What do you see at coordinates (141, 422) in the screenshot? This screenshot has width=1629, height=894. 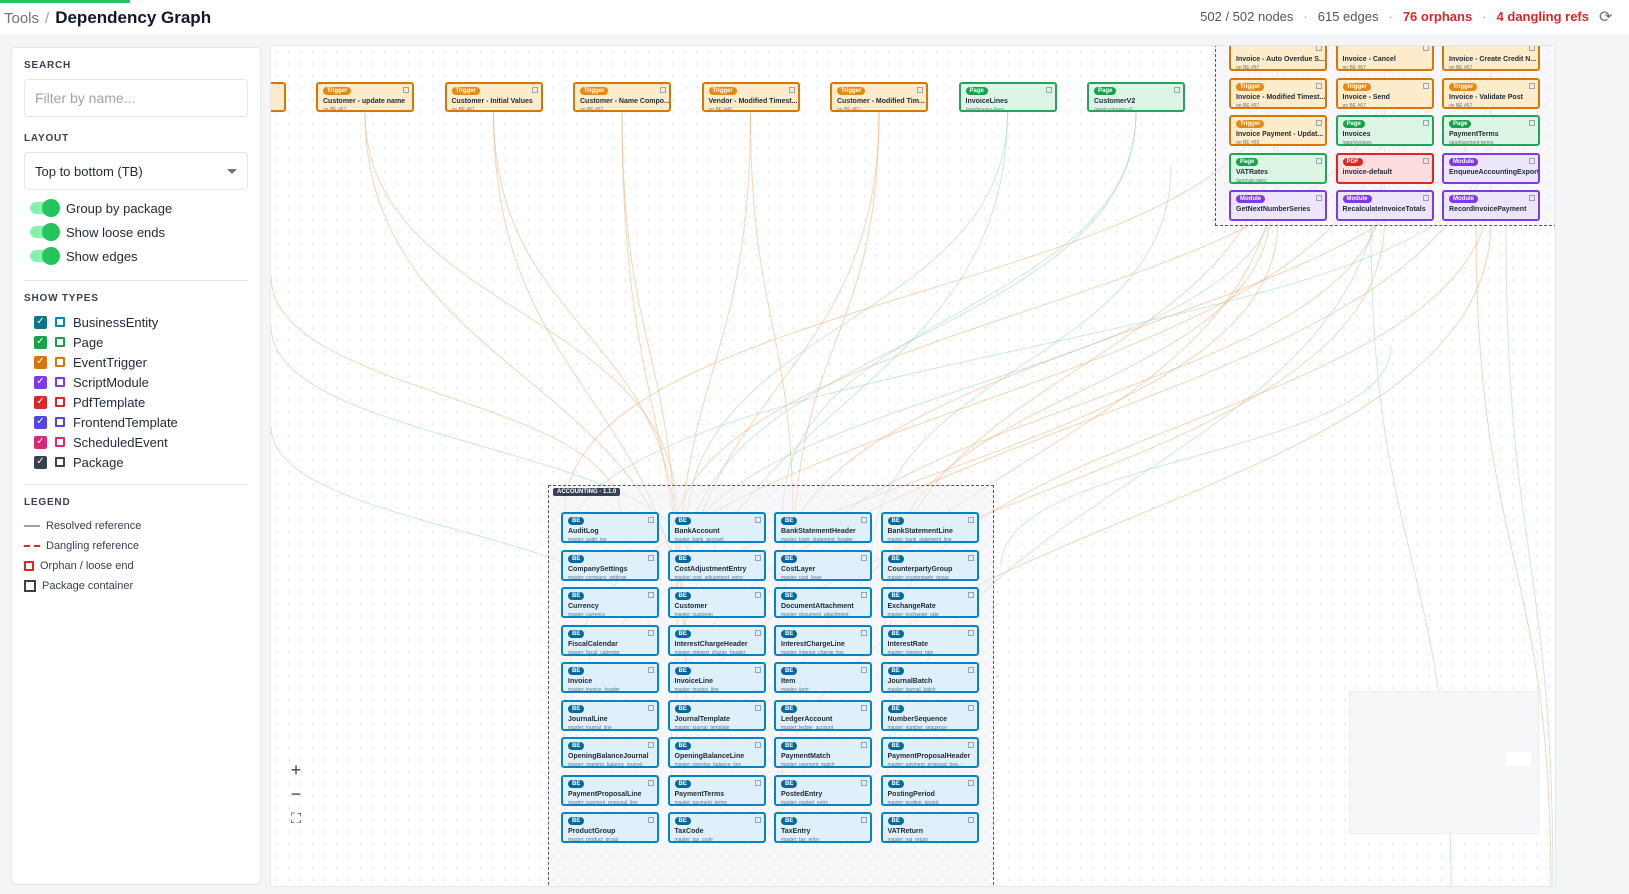 I see `type-filter-frontendtemplate: ✓ FrontendTemplate` at bounding box center [141, 422].